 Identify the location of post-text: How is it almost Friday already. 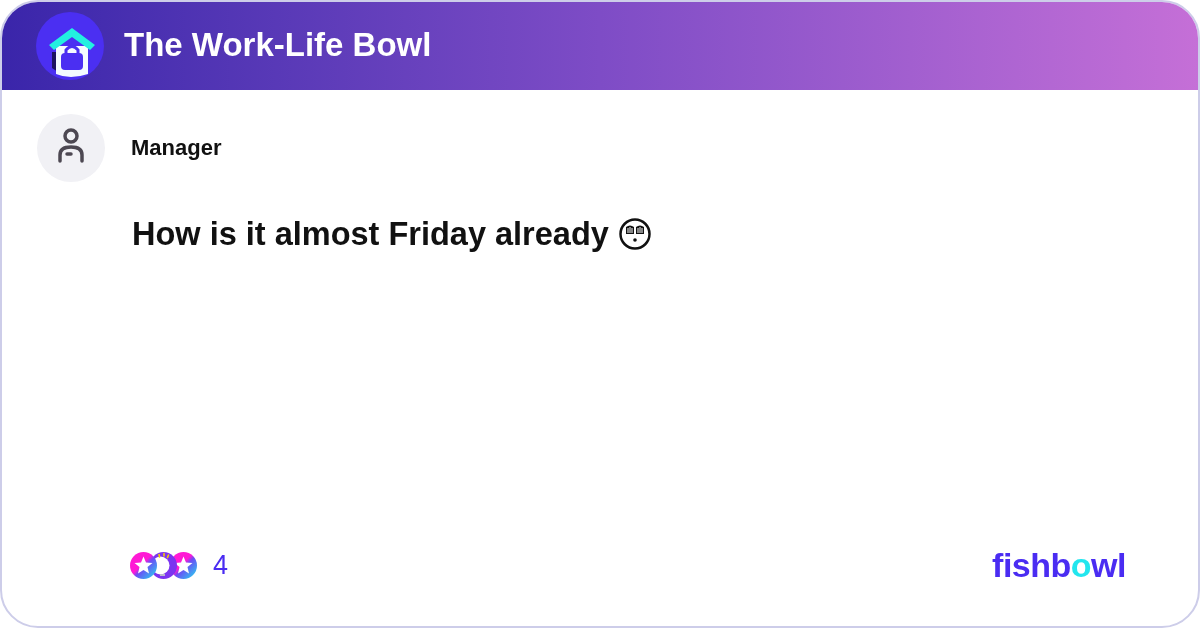
(370, 234).